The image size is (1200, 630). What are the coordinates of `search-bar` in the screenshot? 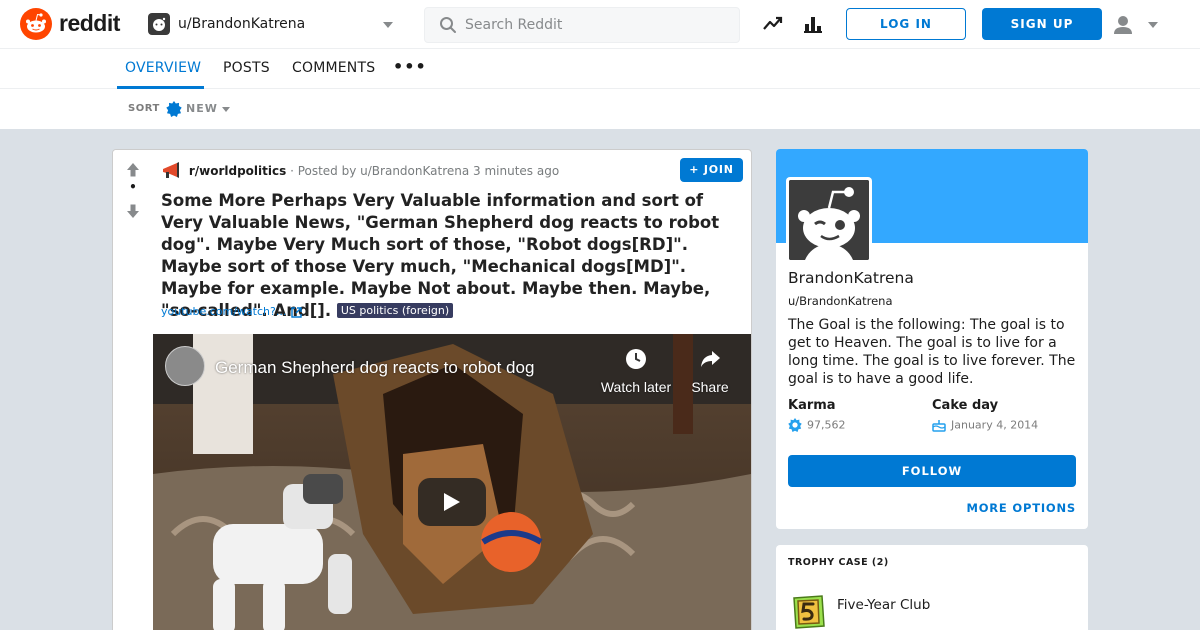 It's located at (582, 25).